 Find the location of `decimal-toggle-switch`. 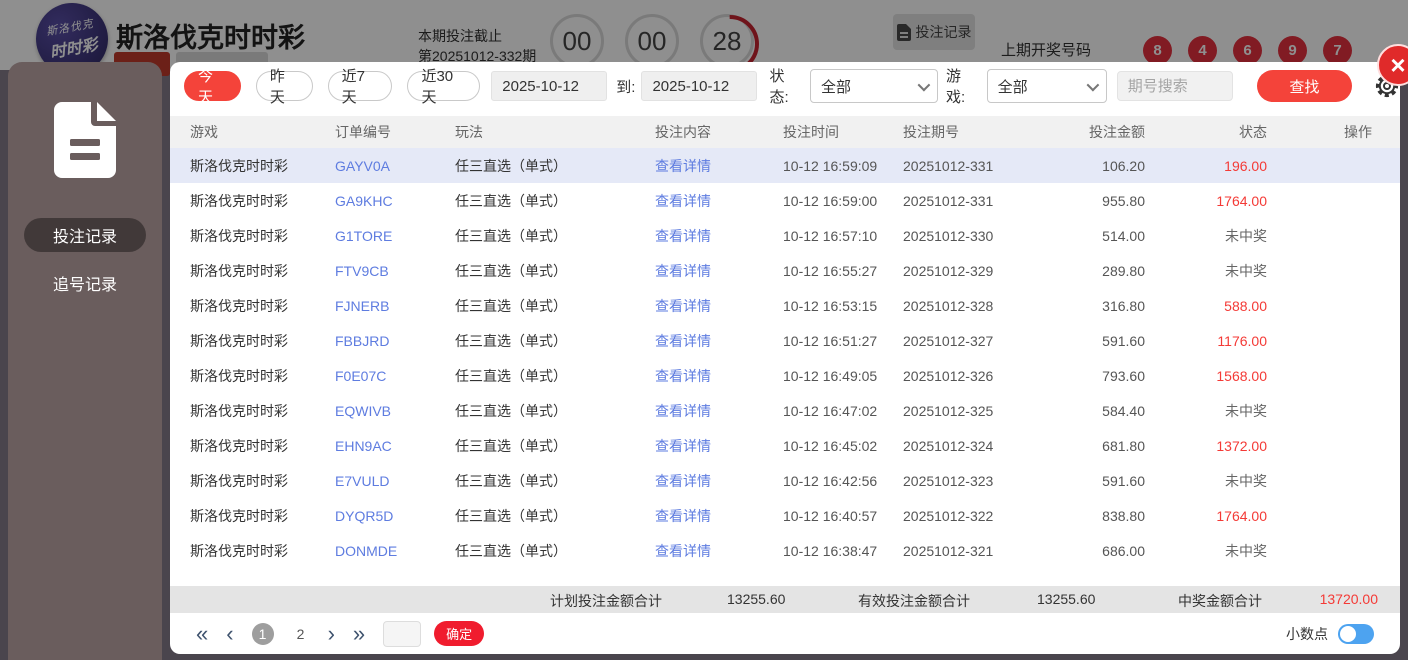

decimal-toggle-switch is located at coordinates (1356, 633).